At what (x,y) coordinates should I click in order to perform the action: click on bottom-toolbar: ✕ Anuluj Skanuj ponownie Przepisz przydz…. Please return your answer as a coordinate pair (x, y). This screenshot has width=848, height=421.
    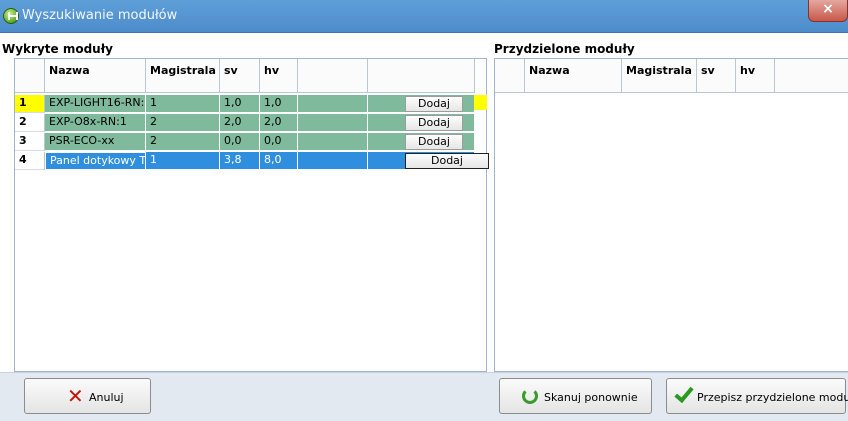
    Looking at the image, I should click on (424, 396).